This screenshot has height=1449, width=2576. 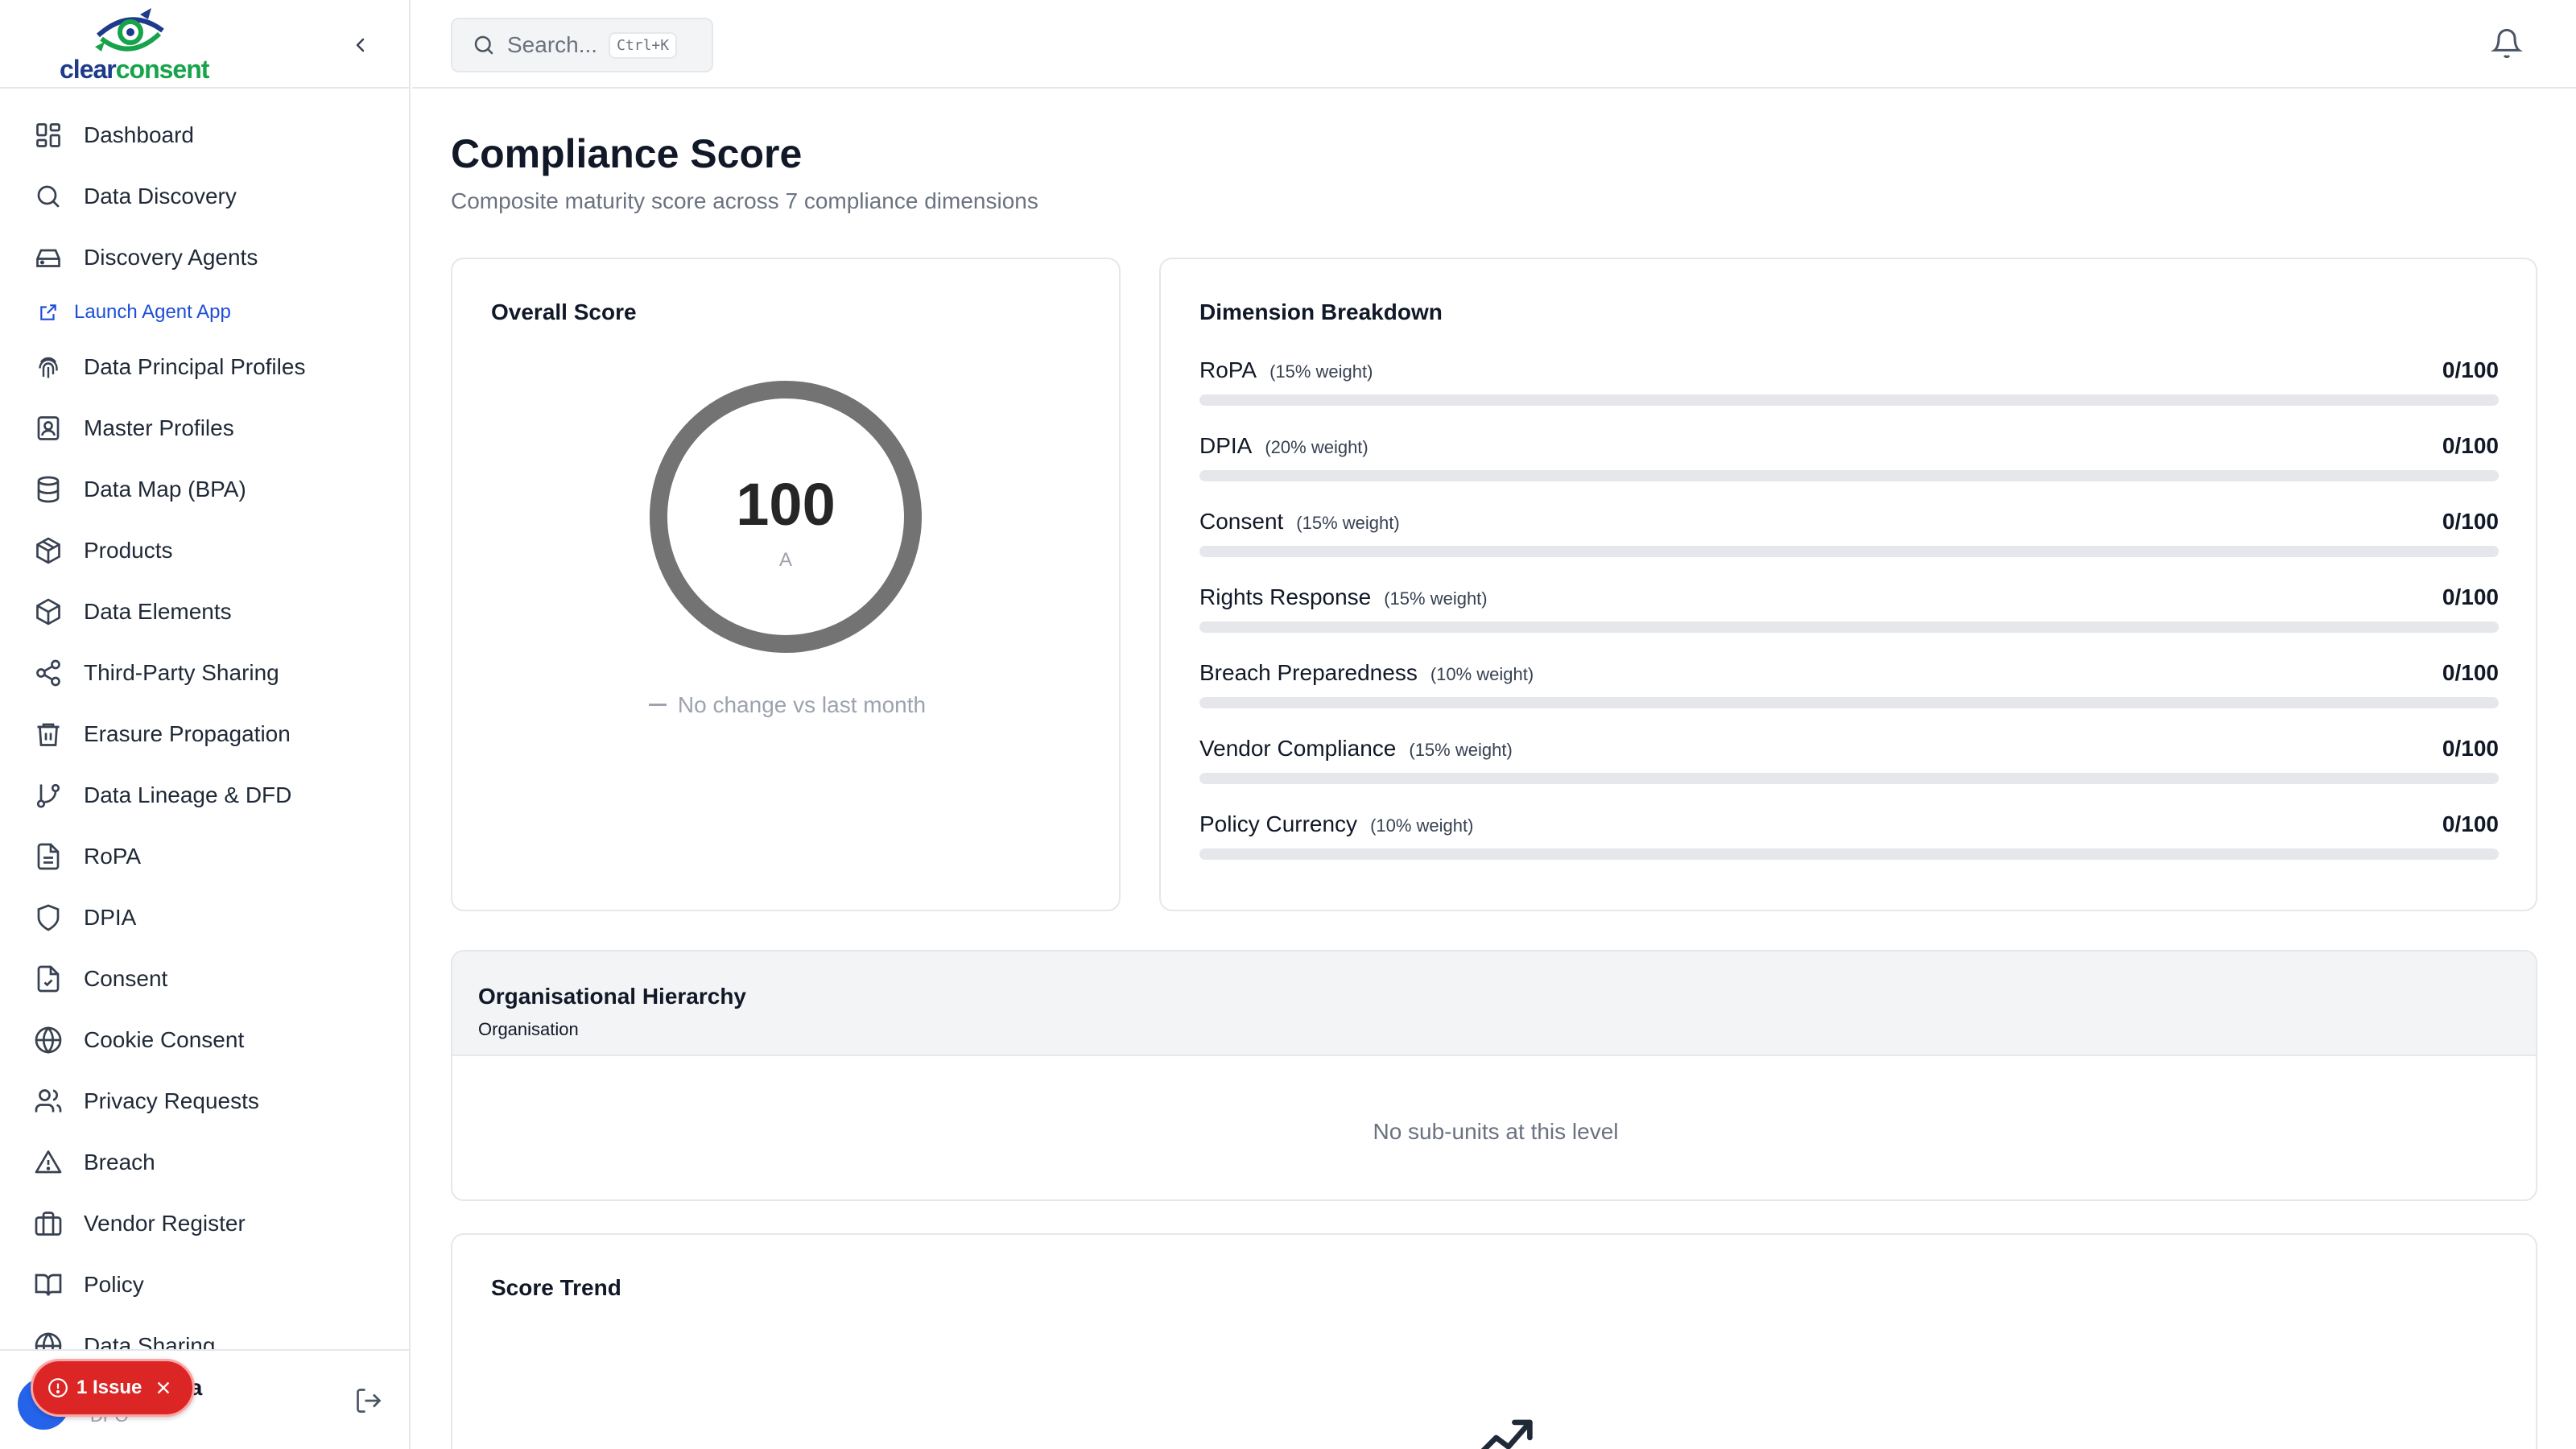 What do you see at coordinates (204, 428) in the screenshot?
I see `sidebar-item-master-profiles: Master Profiles` at bounding box center [204, 428].